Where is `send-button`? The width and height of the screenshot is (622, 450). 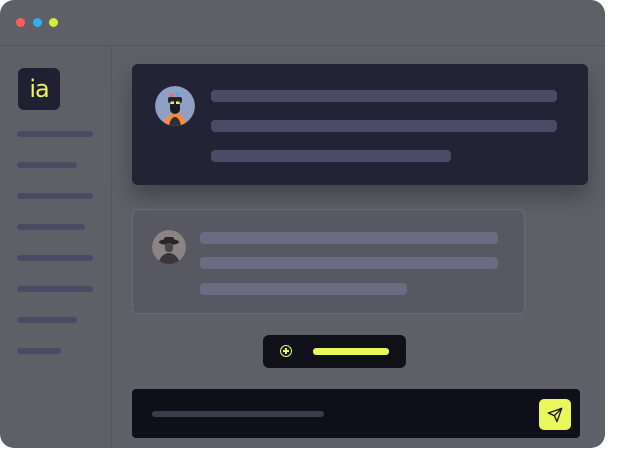
send-button is located at coordinates (555, 414).